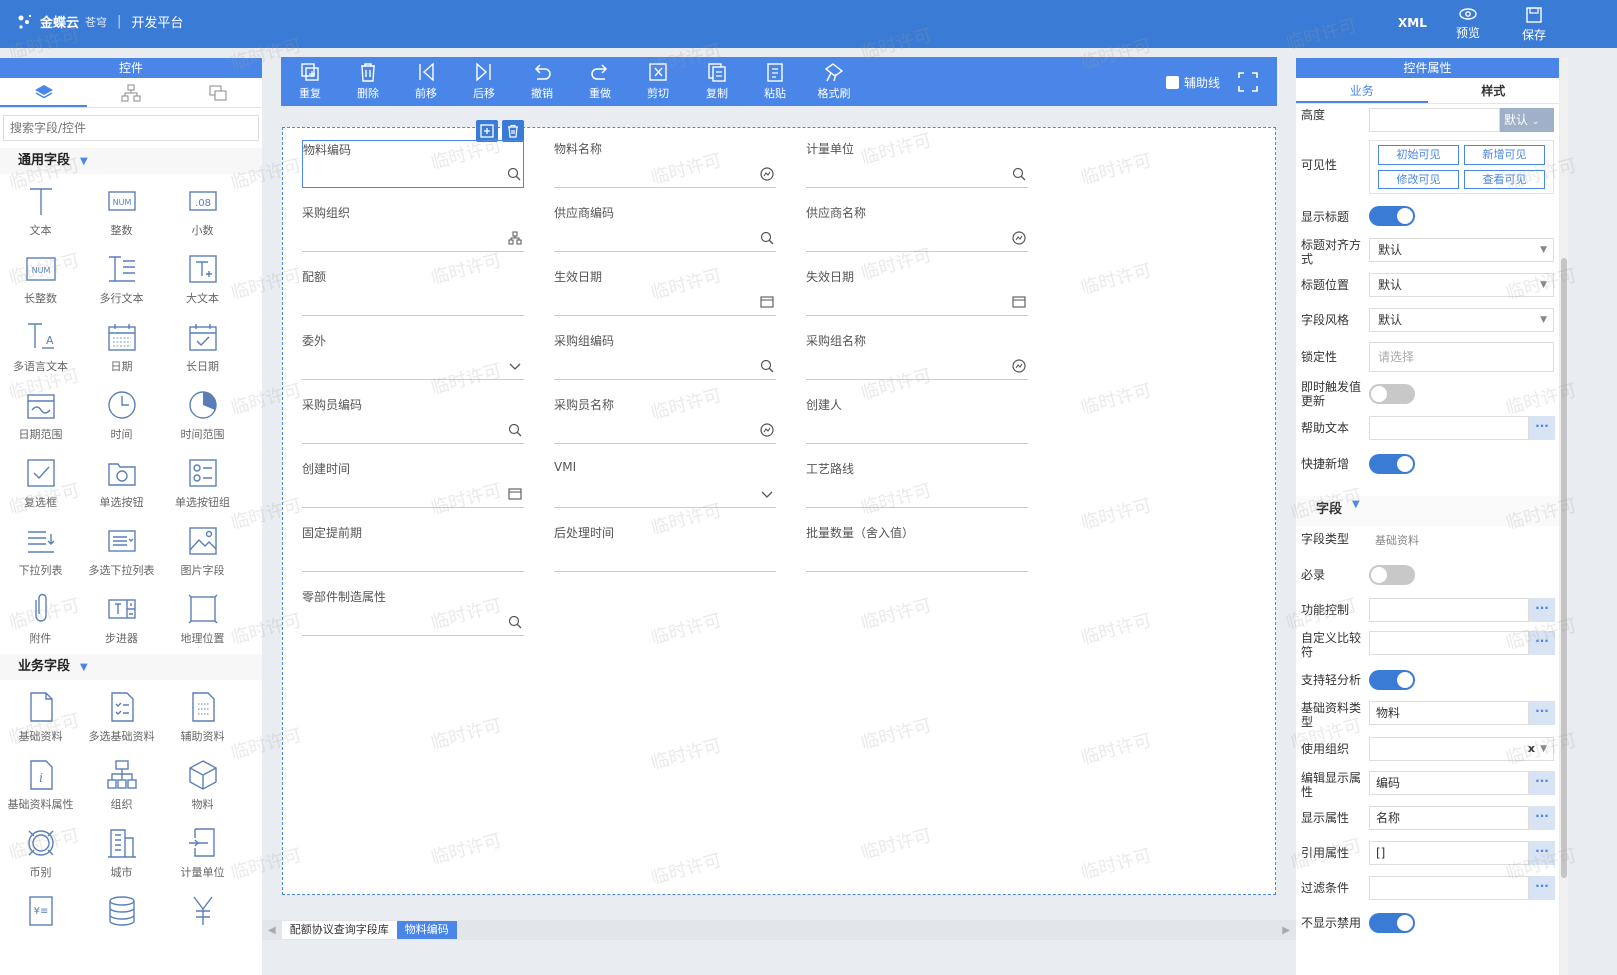  Describe the element at coordinates (426, 81) in the screenshot. I see `move-forward-button: 前移` at that location.